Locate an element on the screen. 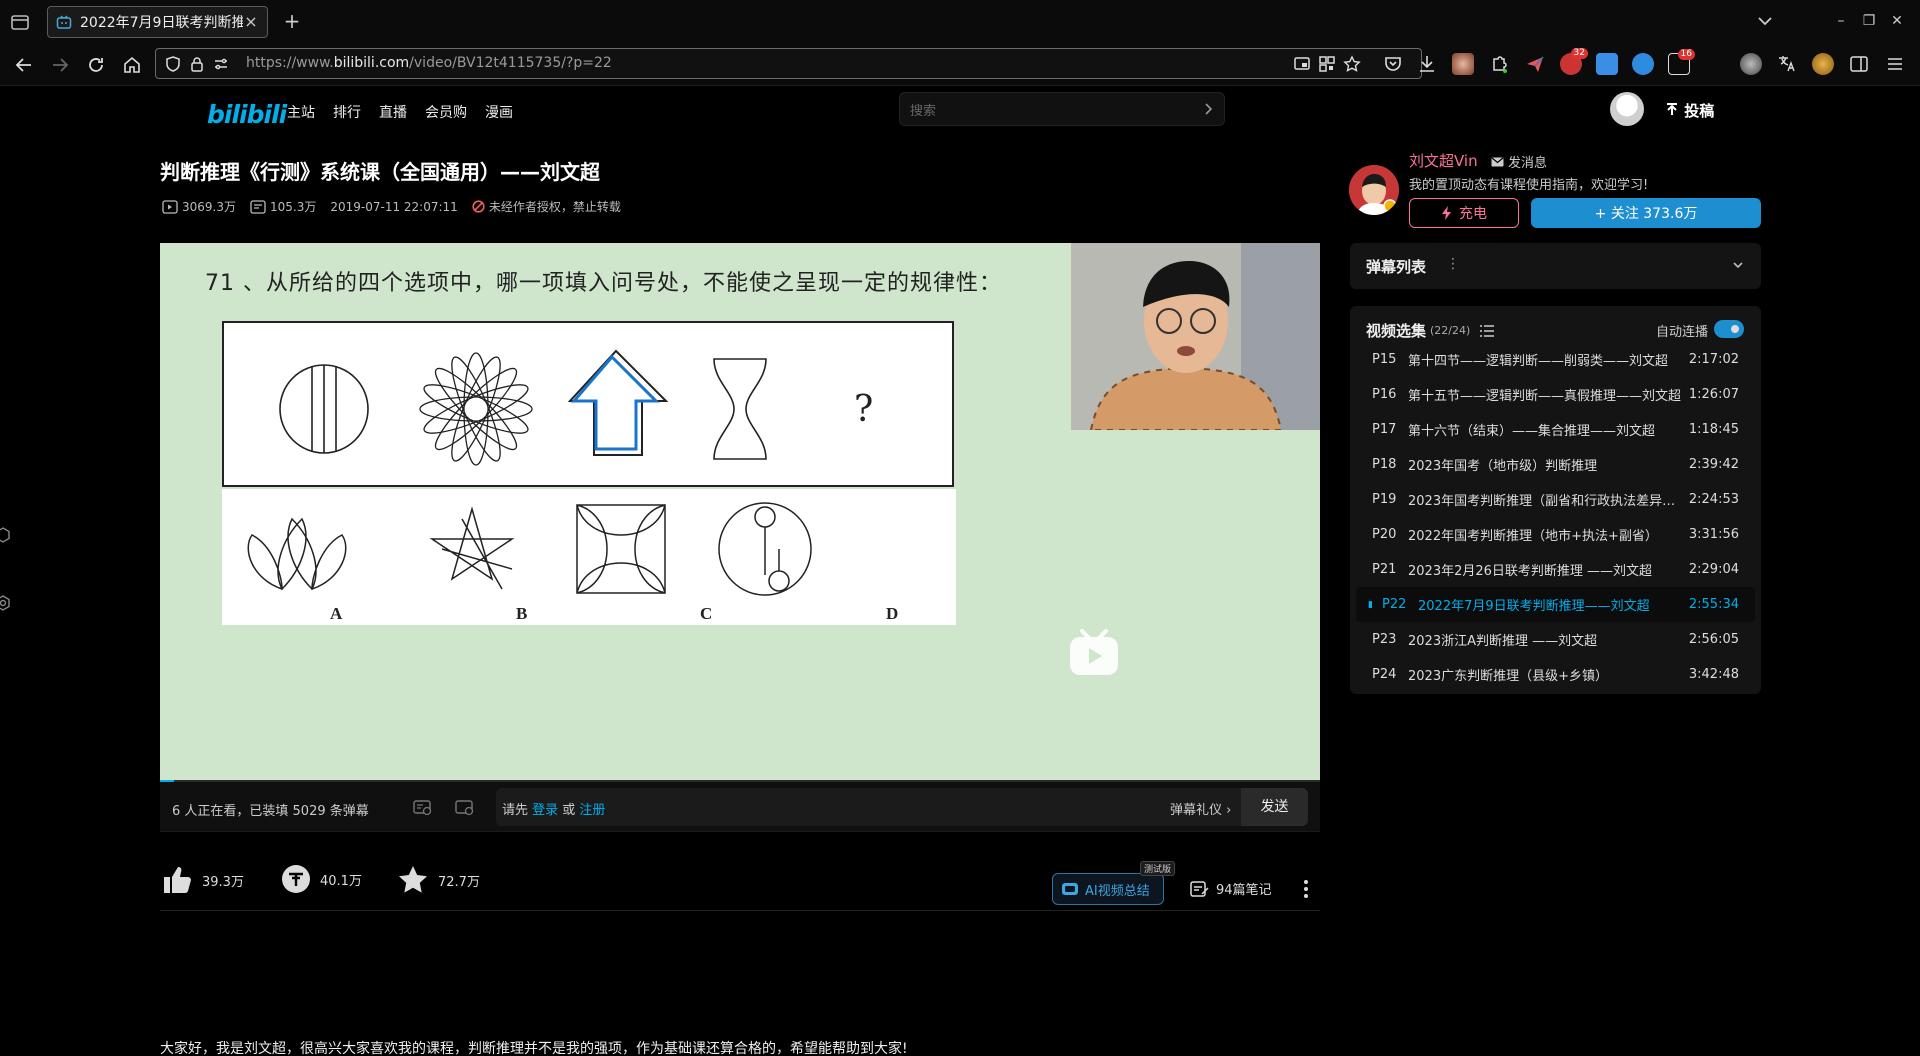 This screenshot has width=1920, height=1056. user-avatar is located at coordinates (1627, 109).